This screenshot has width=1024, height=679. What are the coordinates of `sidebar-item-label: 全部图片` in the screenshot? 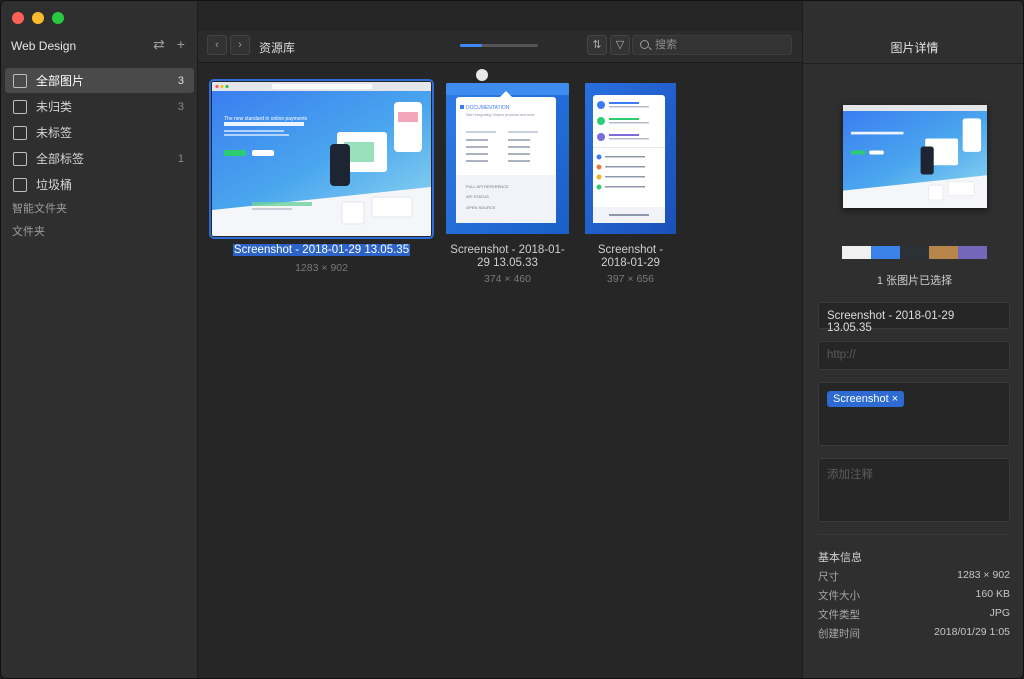 It's located at (60, 81).